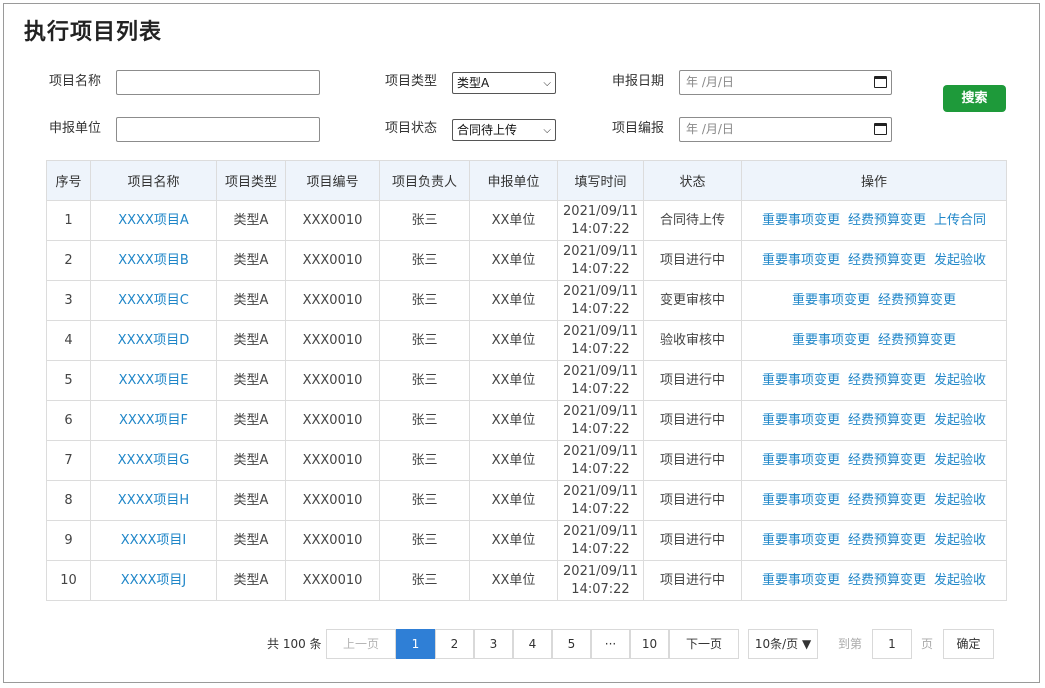 The height and width of the screenshot is (688, 1045). I want to click on page-button-10: 10, so click(649, 644).